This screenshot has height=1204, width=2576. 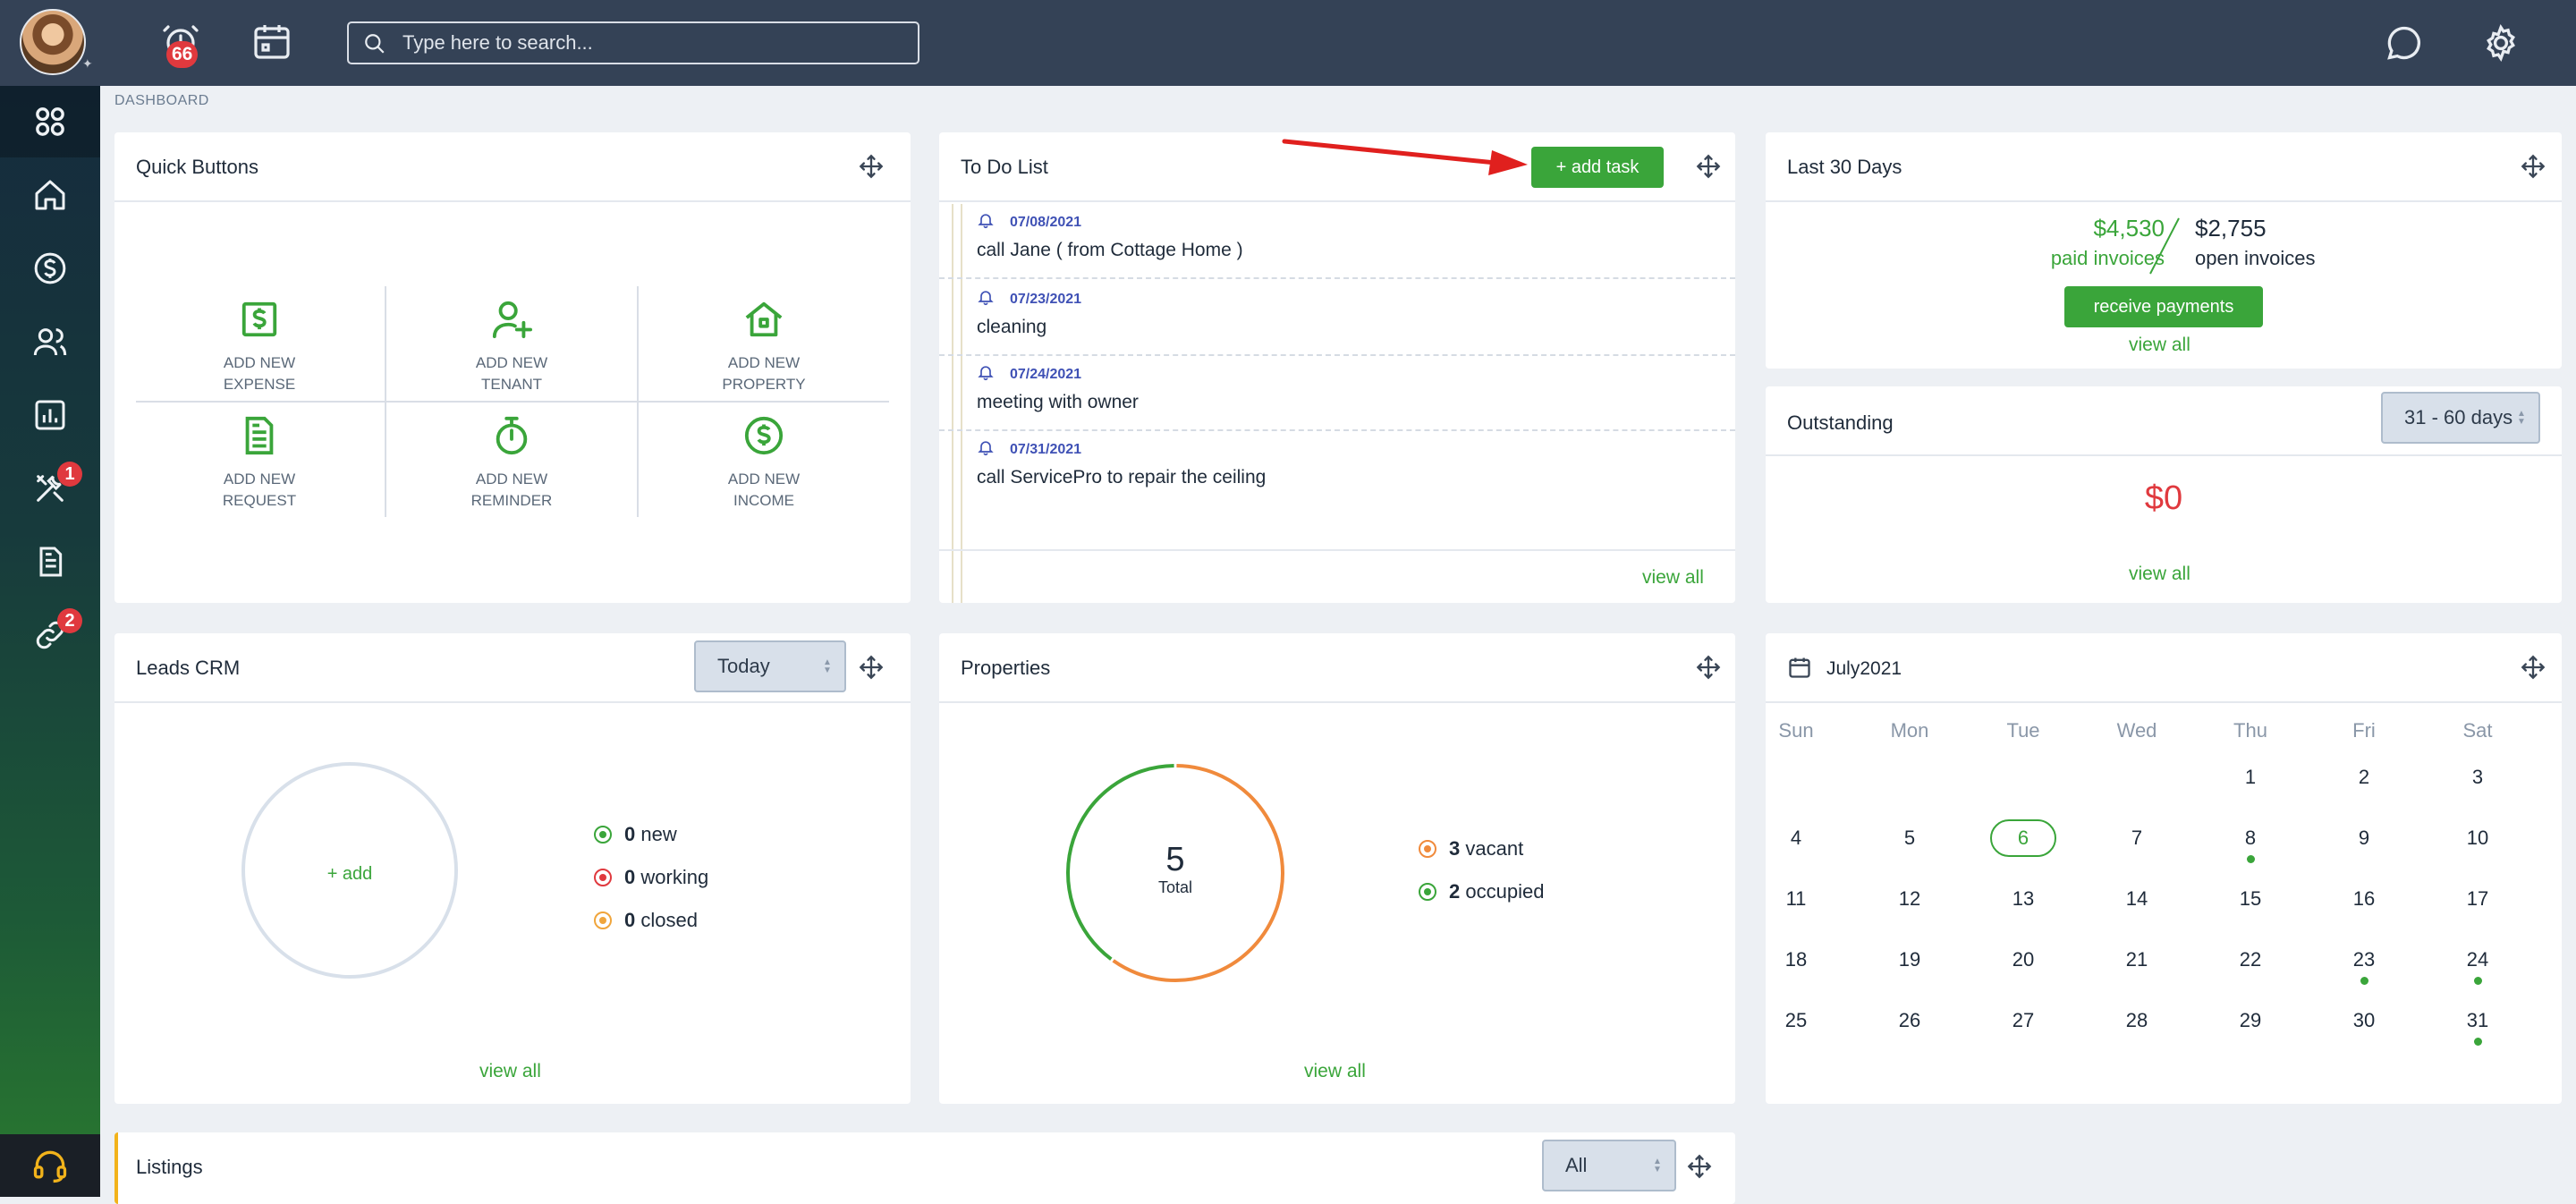 I want to click on listings-filter-select: All ▲ ▼, so click(x=1609, y=1165).